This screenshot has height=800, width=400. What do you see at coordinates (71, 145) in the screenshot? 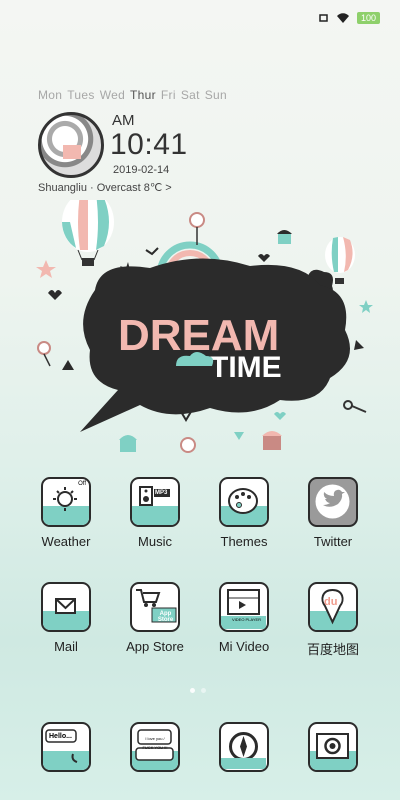
I see `avatar` at bounding box center [71, 145].